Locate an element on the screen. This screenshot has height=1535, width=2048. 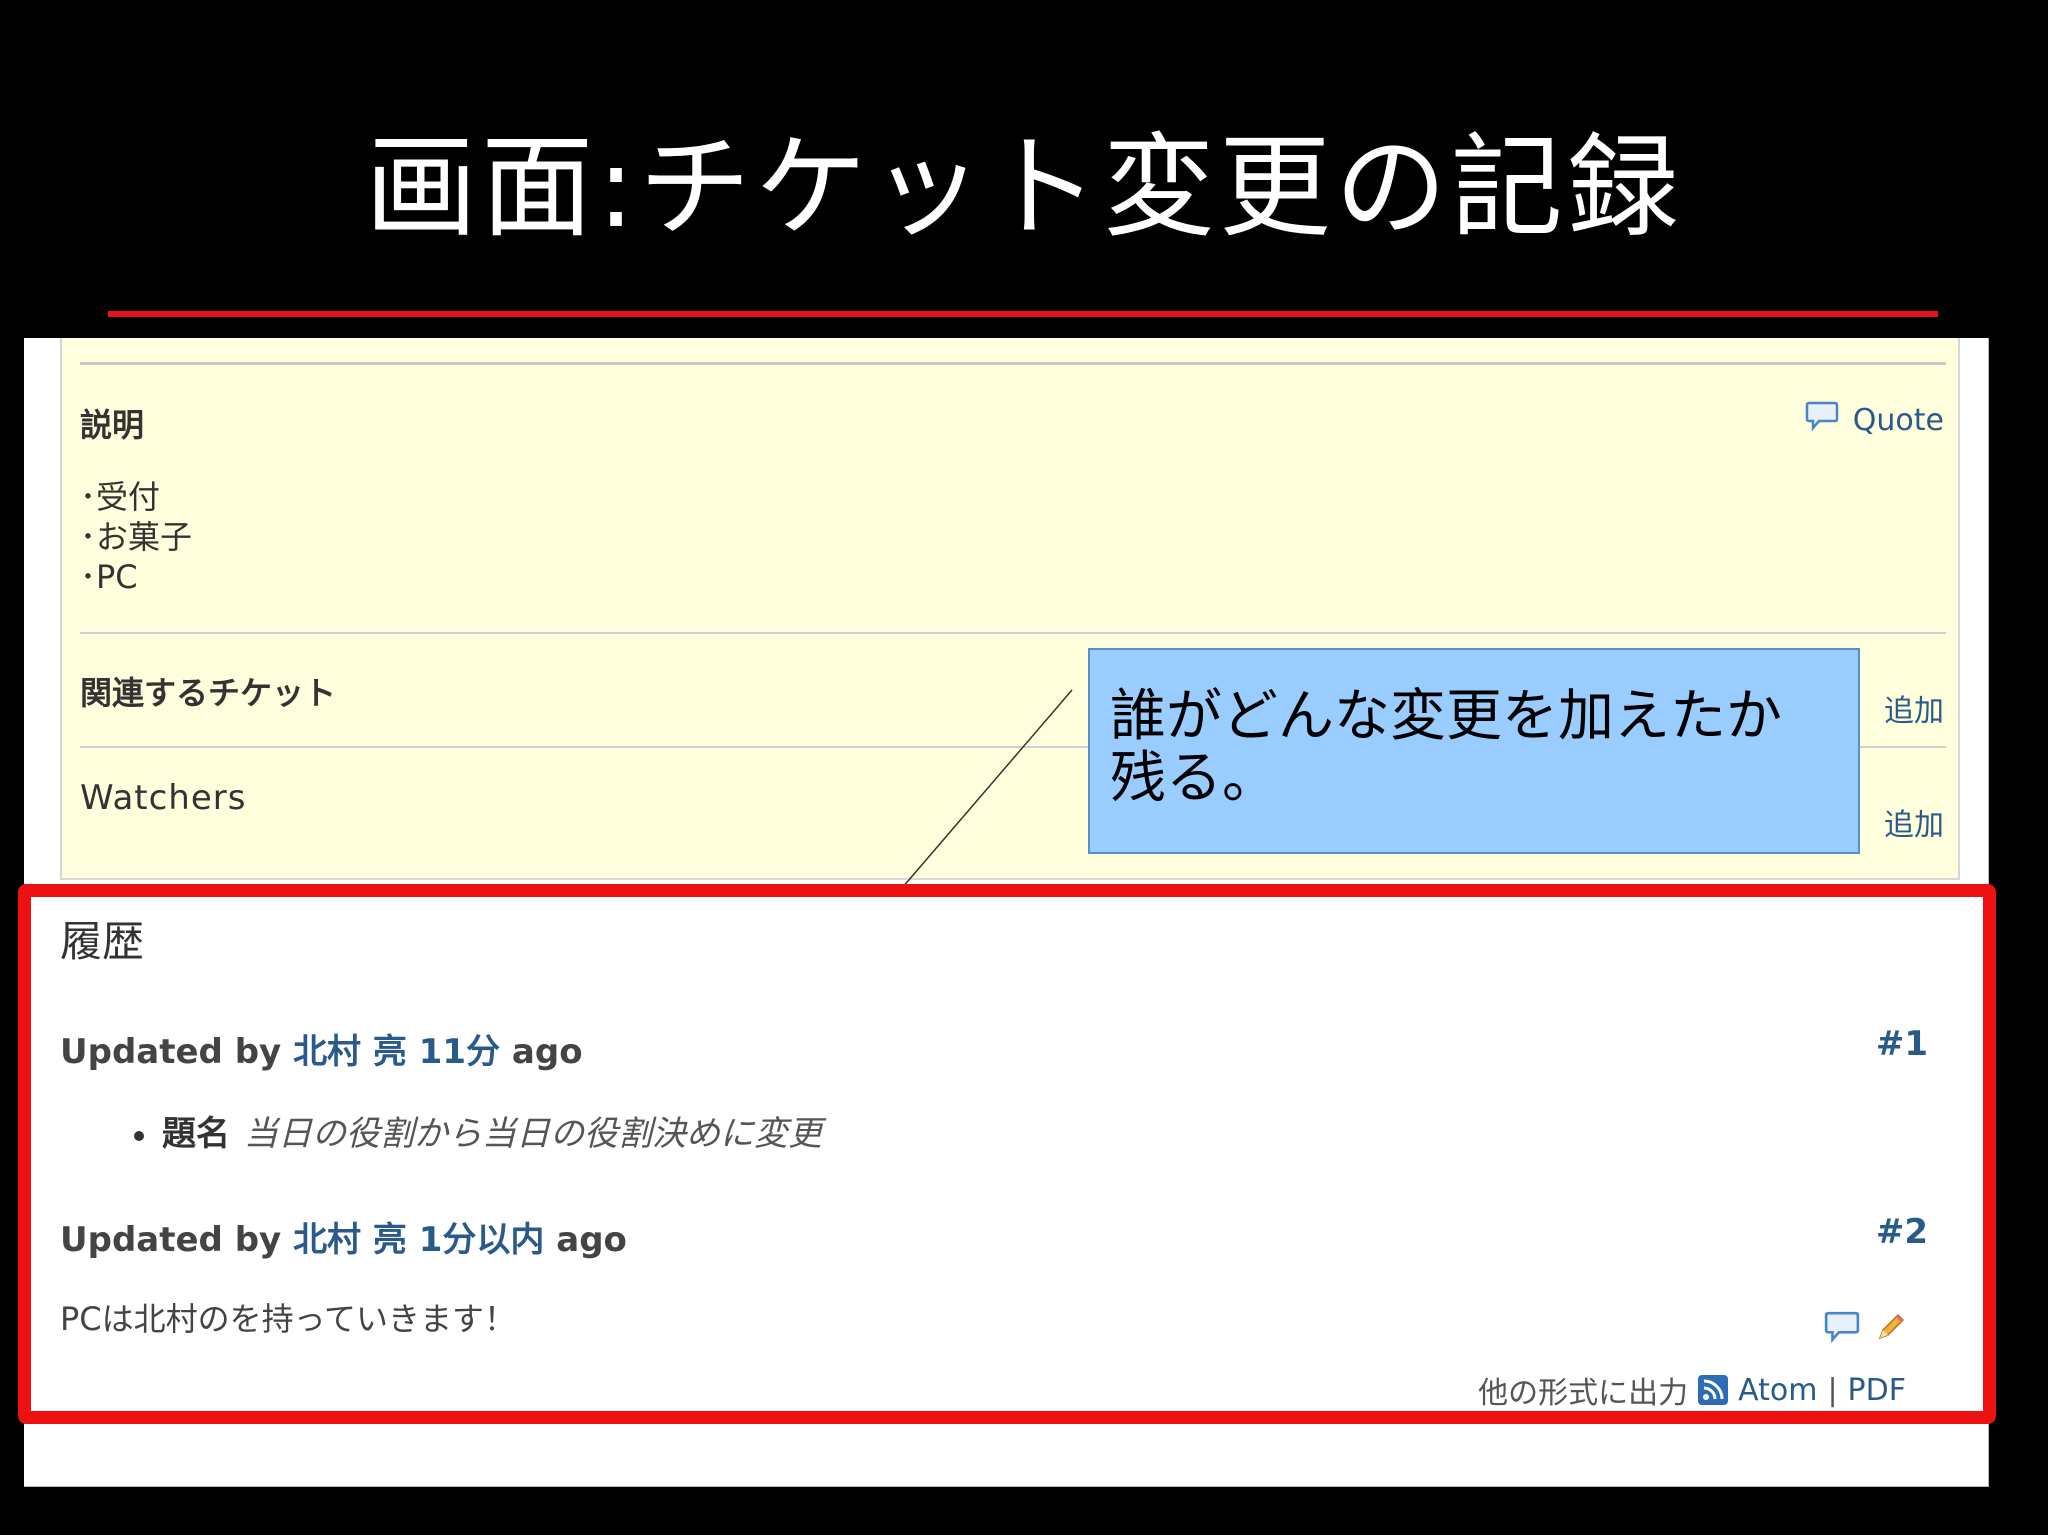
callout-line: 残る。 is located at coordinates (1194, 778).